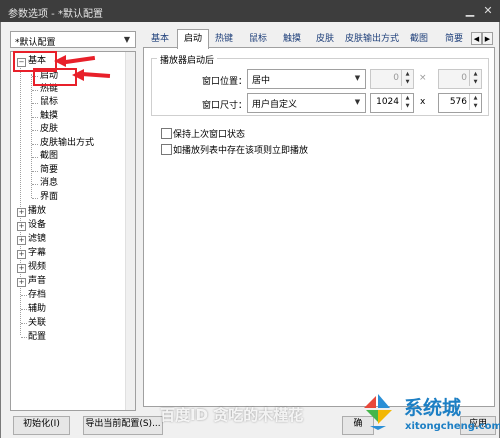  What do you see at coordinates (454, 39) in the screenshot?
I see `tab-brief: 简要` at bounding box center [454, 39].